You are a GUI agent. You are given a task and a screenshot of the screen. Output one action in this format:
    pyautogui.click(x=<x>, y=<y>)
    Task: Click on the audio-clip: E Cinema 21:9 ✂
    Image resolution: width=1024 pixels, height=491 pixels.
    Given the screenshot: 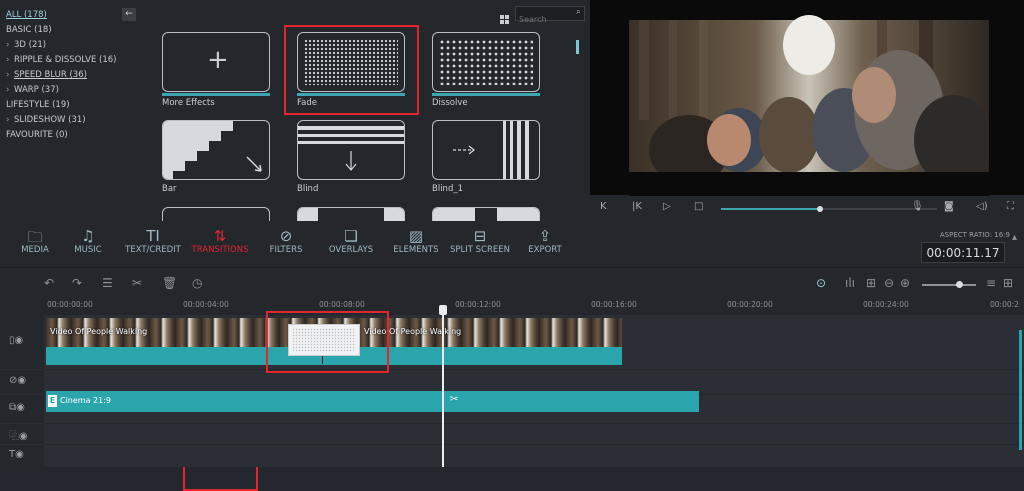 What is the action you would take?
    pyautogui.click(x=372, y=401)
    